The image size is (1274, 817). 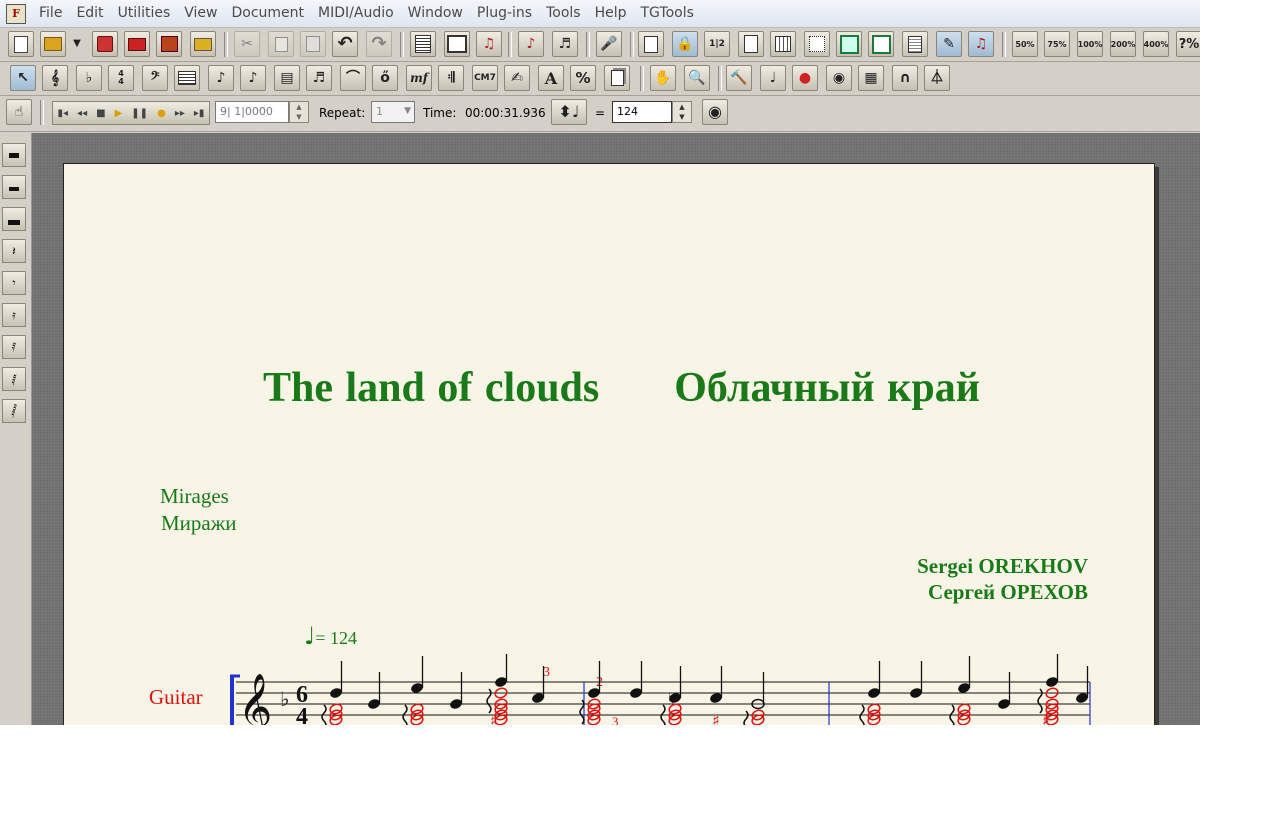 I want to click on microphone-button: 🎤, so click(x=609, y=44).